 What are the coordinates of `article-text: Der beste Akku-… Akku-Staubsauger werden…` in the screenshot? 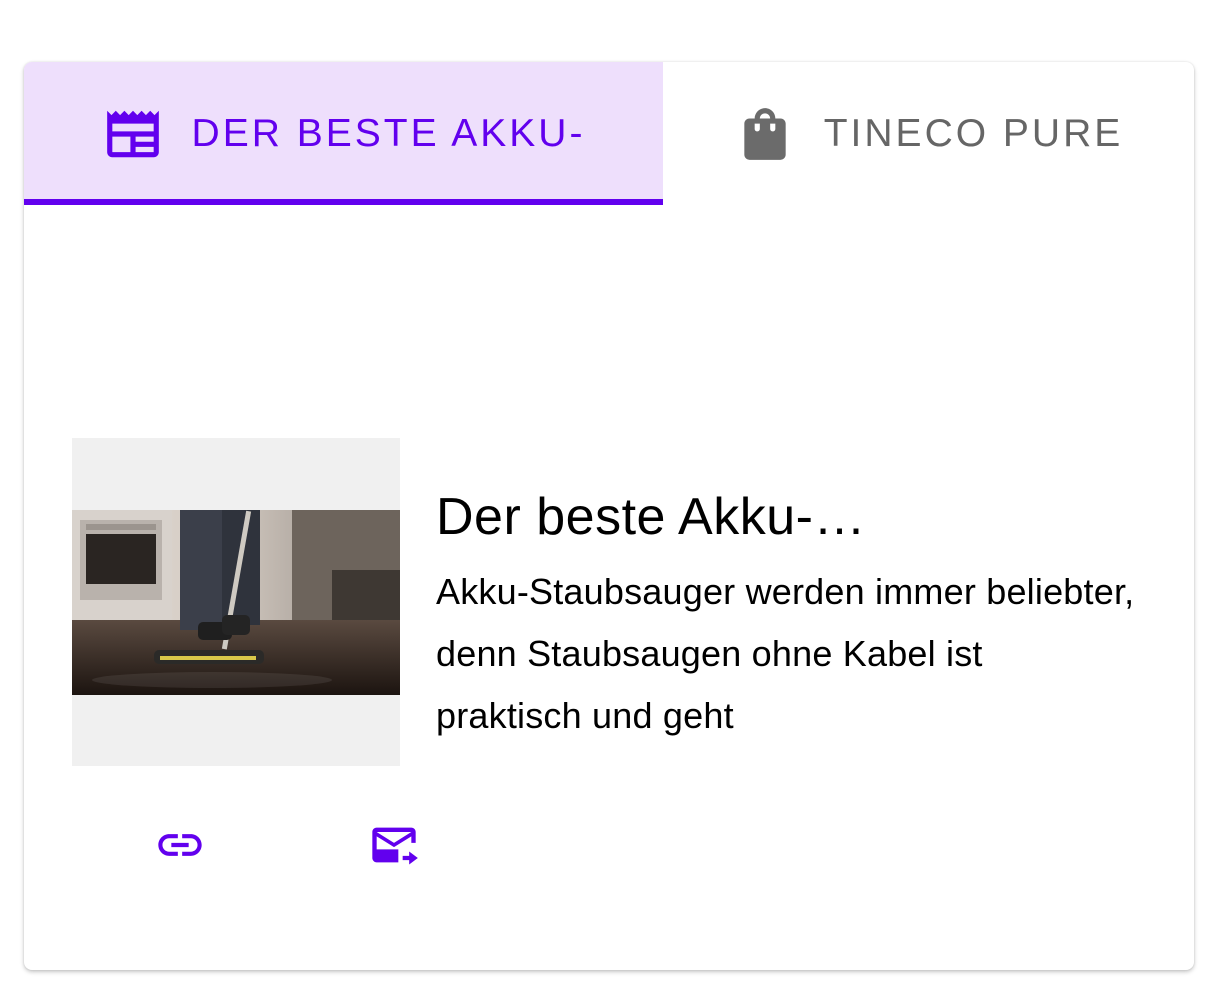 It's located at (786, 617).